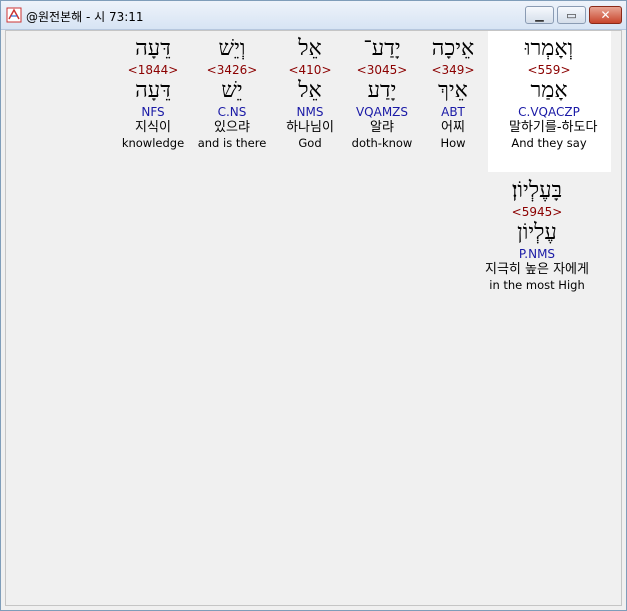  Describe the element at coordinates (310, 112) in the screenshot. I see `parsing-code: NMS` at that location.